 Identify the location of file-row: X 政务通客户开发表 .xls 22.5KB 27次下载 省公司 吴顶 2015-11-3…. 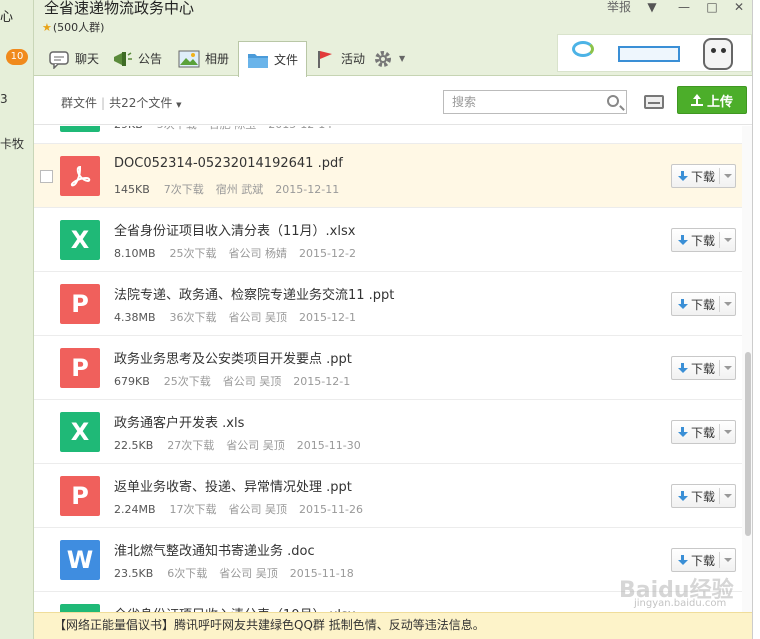
(388, 432).